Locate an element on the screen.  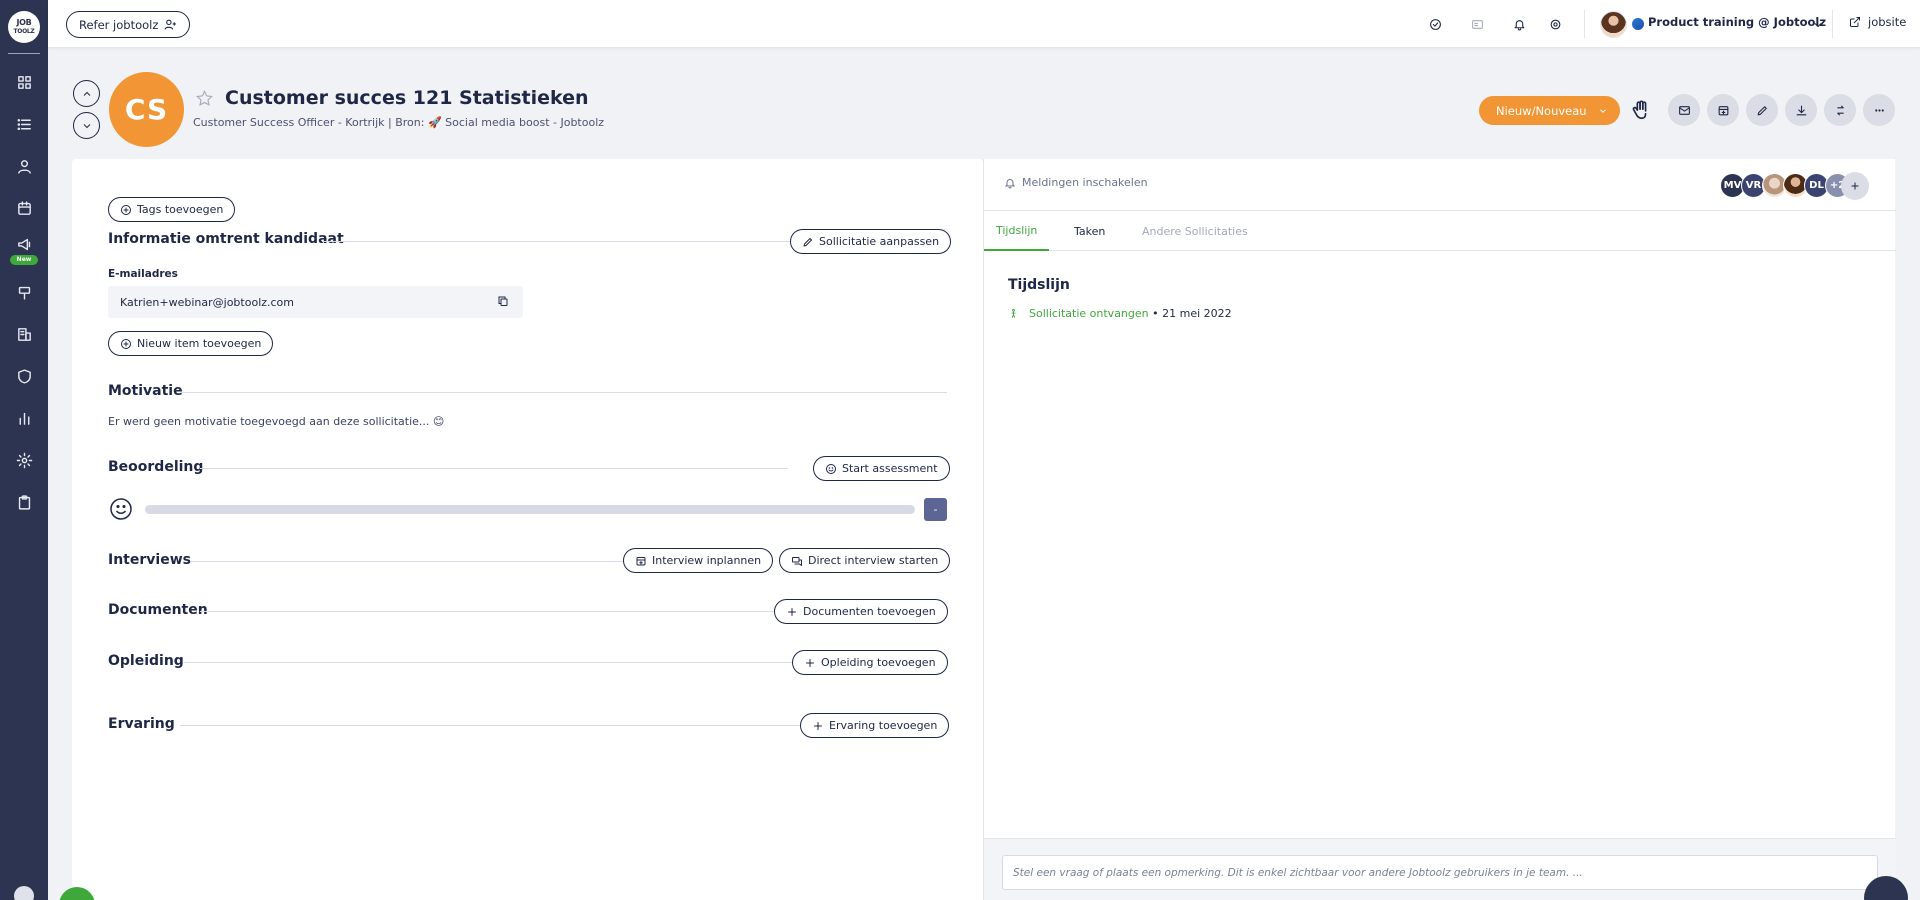
more-actions-button is located at coordinates (1879, 110).